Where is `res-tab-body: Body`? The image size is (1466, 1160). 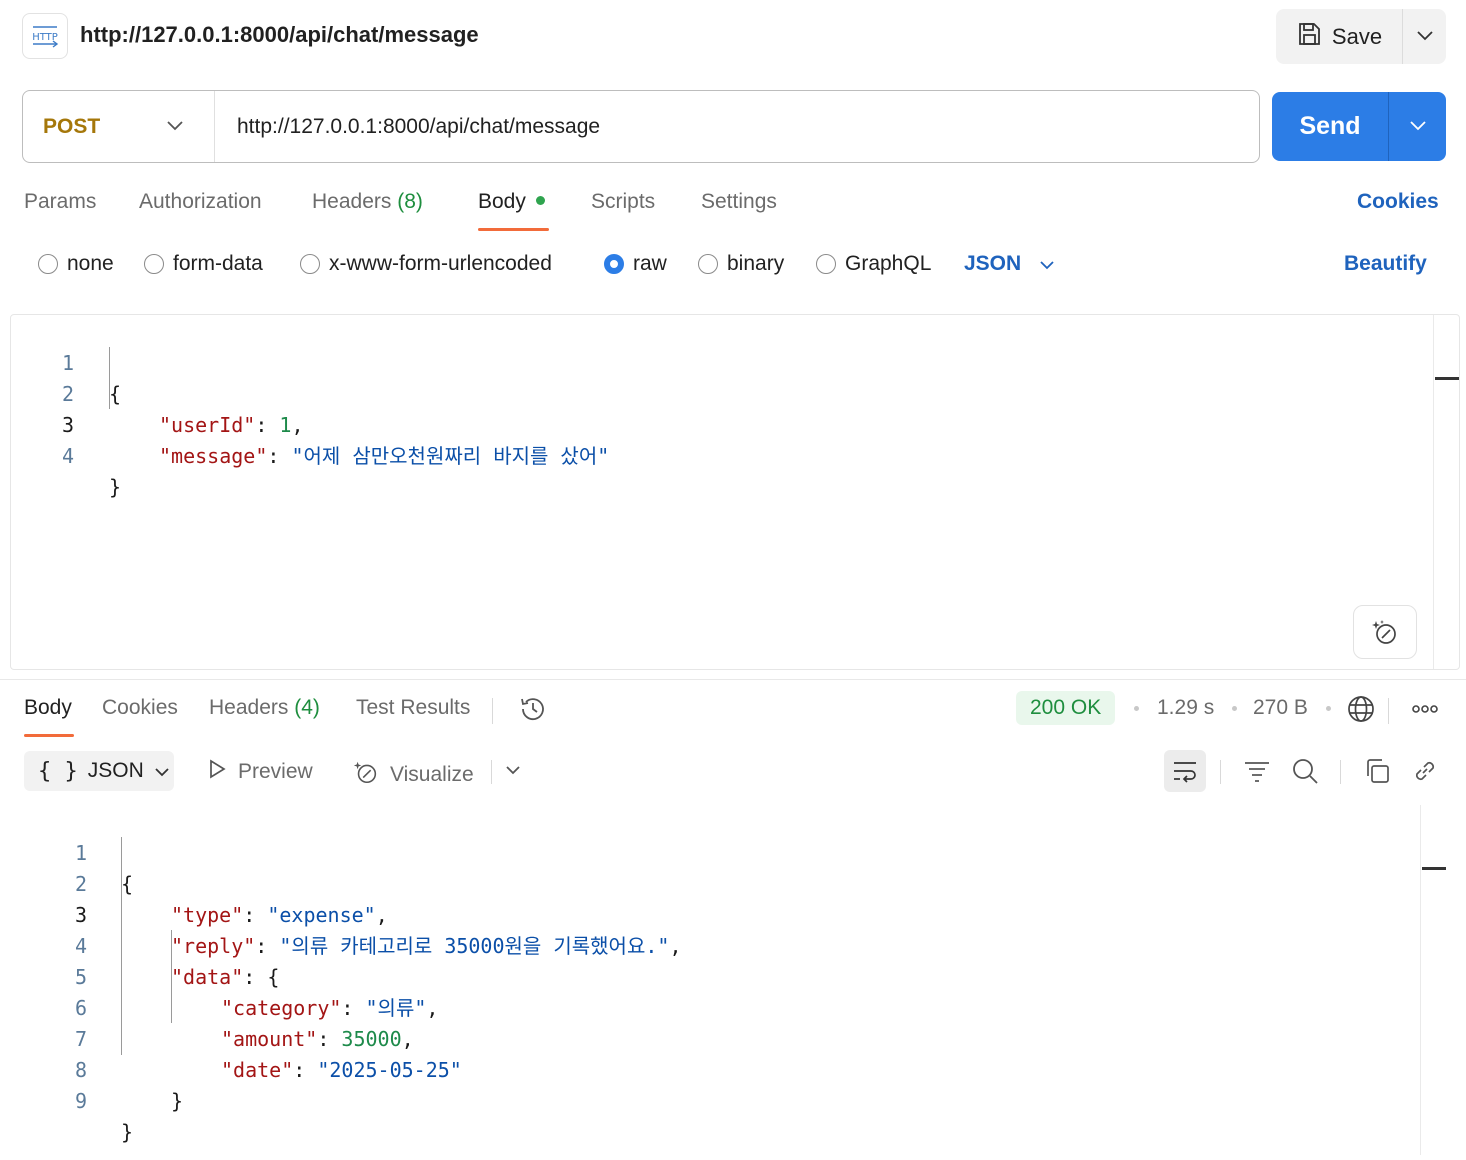
res-tab-body: Body is located at coordinates (48, 708).